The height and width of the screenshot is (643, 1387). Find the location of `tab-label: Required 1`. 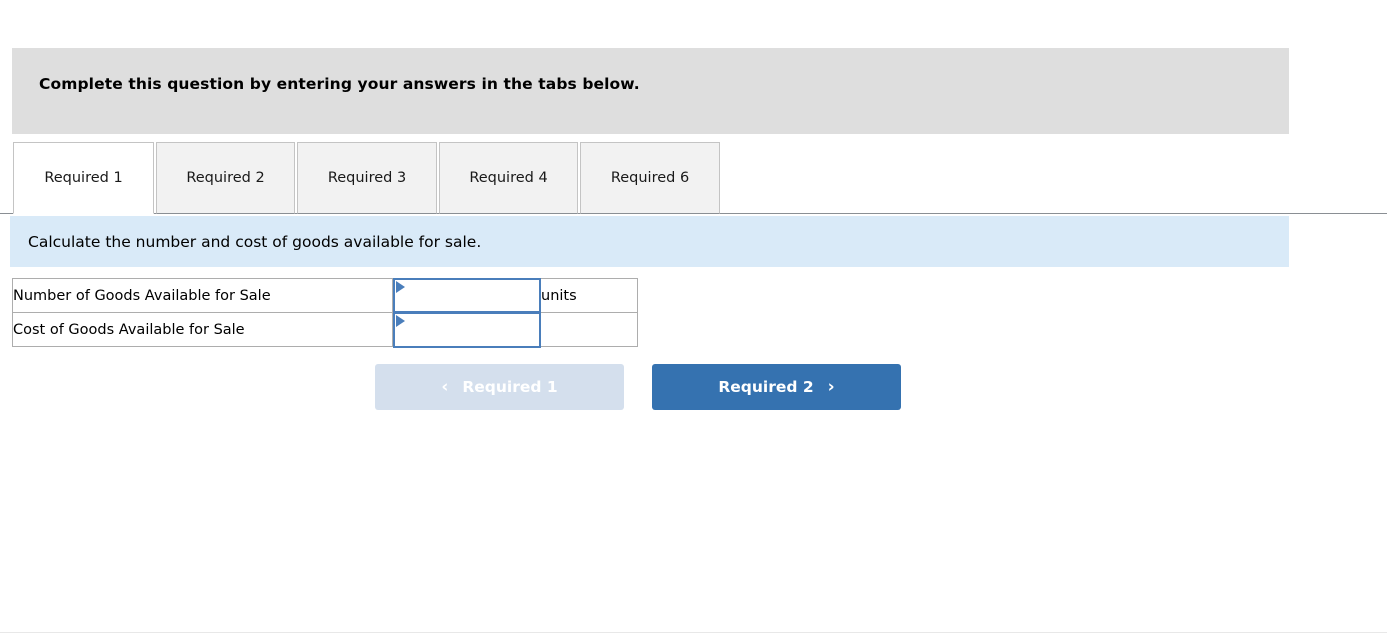

tab-label: Required 1 is located at coordinates (83, 178).